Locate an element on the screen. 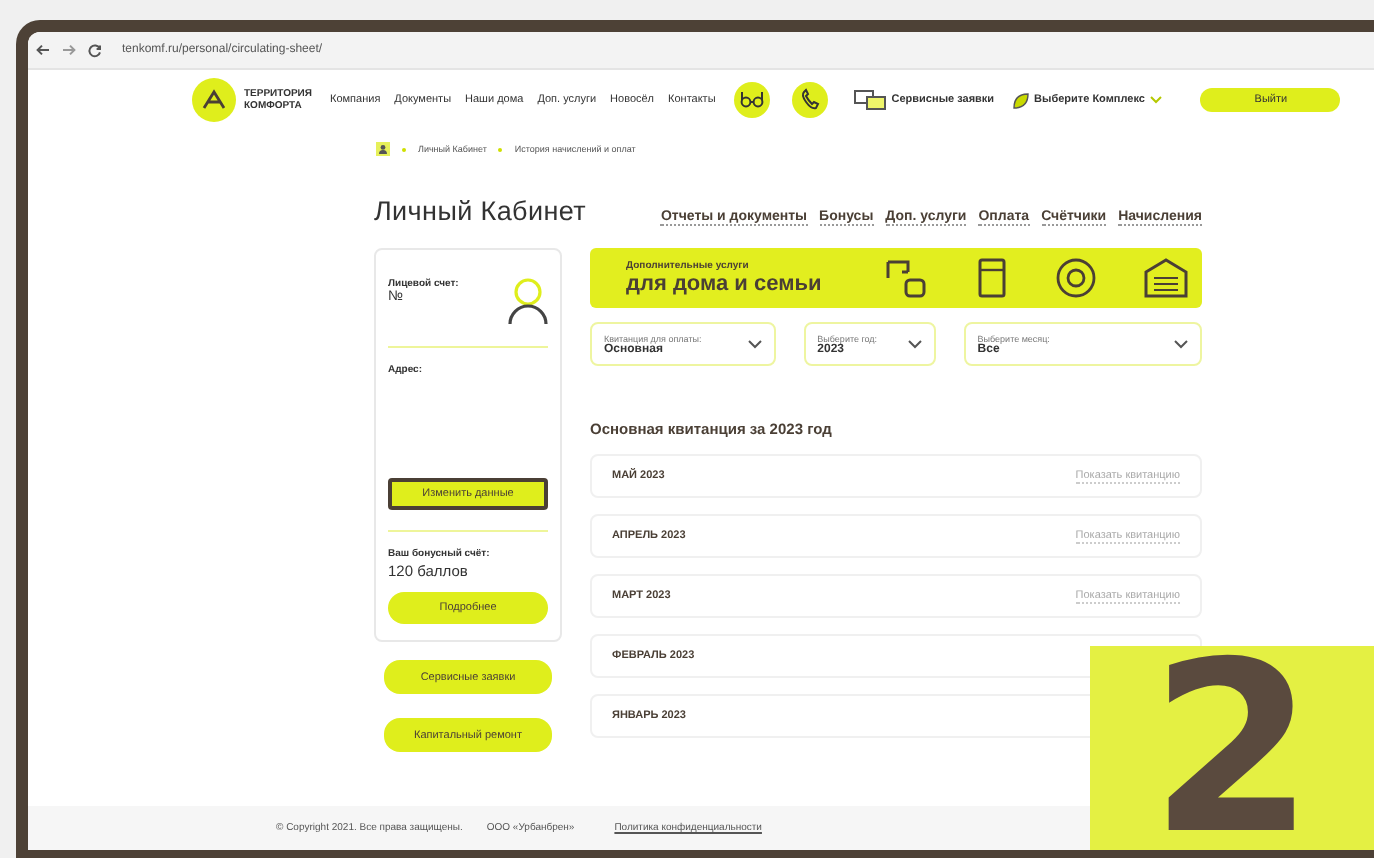  glasses-icon is located at coordinates (751, 100).